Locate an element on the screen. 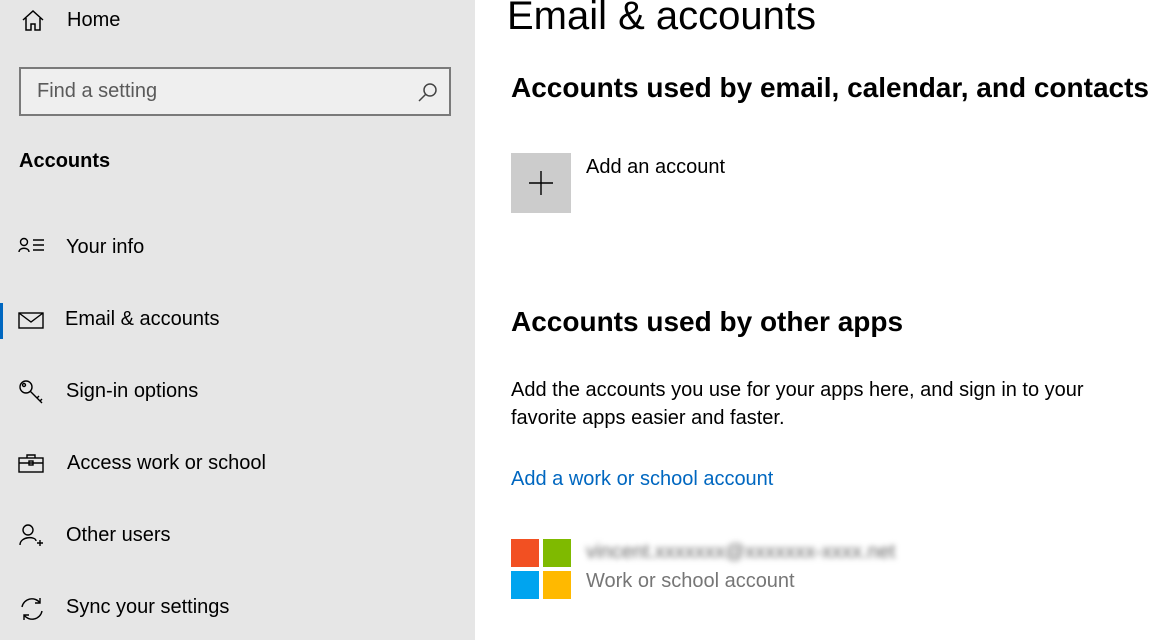 This screenshot has width=1151, height=640. sidebar-item-sync-settings: Sync your settings is located at coordinates (237, 609).